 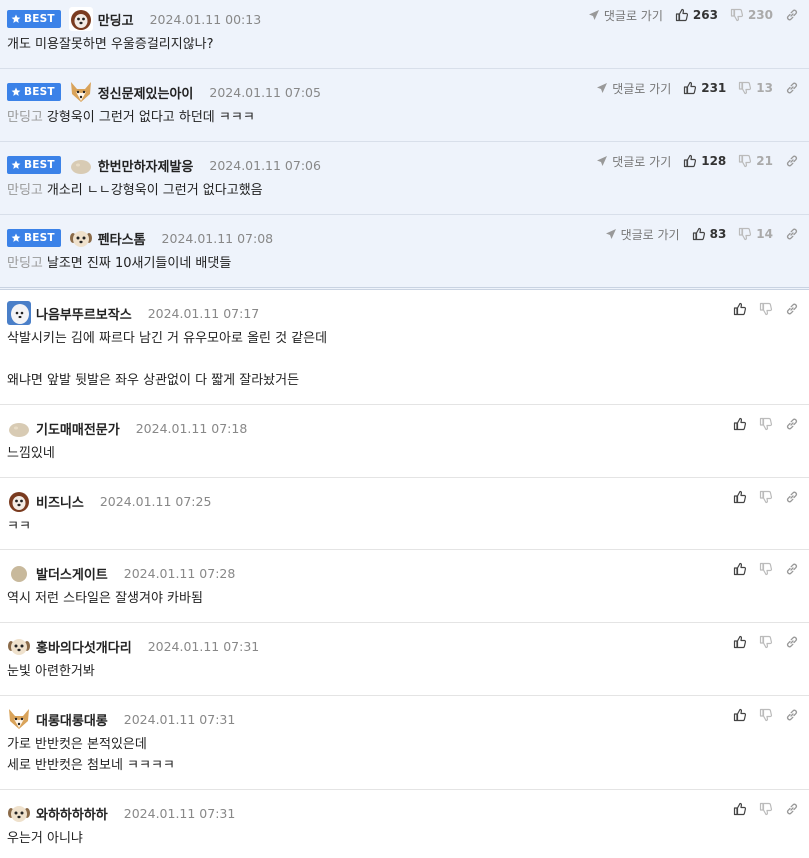 What do you see at coordinates (16, 18) in the screenshot?
I see `star-icon` at bounding box center [16, 18].